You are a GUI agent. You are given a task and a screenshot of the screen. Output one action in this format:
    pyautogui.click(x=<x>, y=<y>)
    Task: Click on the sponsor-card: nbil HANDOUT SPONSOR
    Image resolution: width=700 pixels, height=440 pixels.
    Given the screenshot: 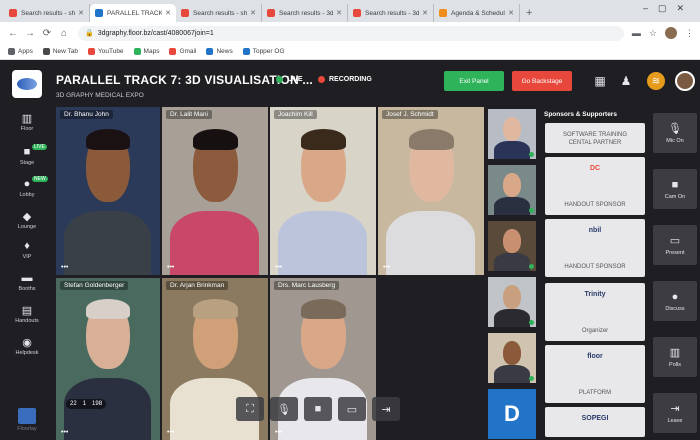 What is the action you would take?
    pyautogui.click(x=595, y=248)
    